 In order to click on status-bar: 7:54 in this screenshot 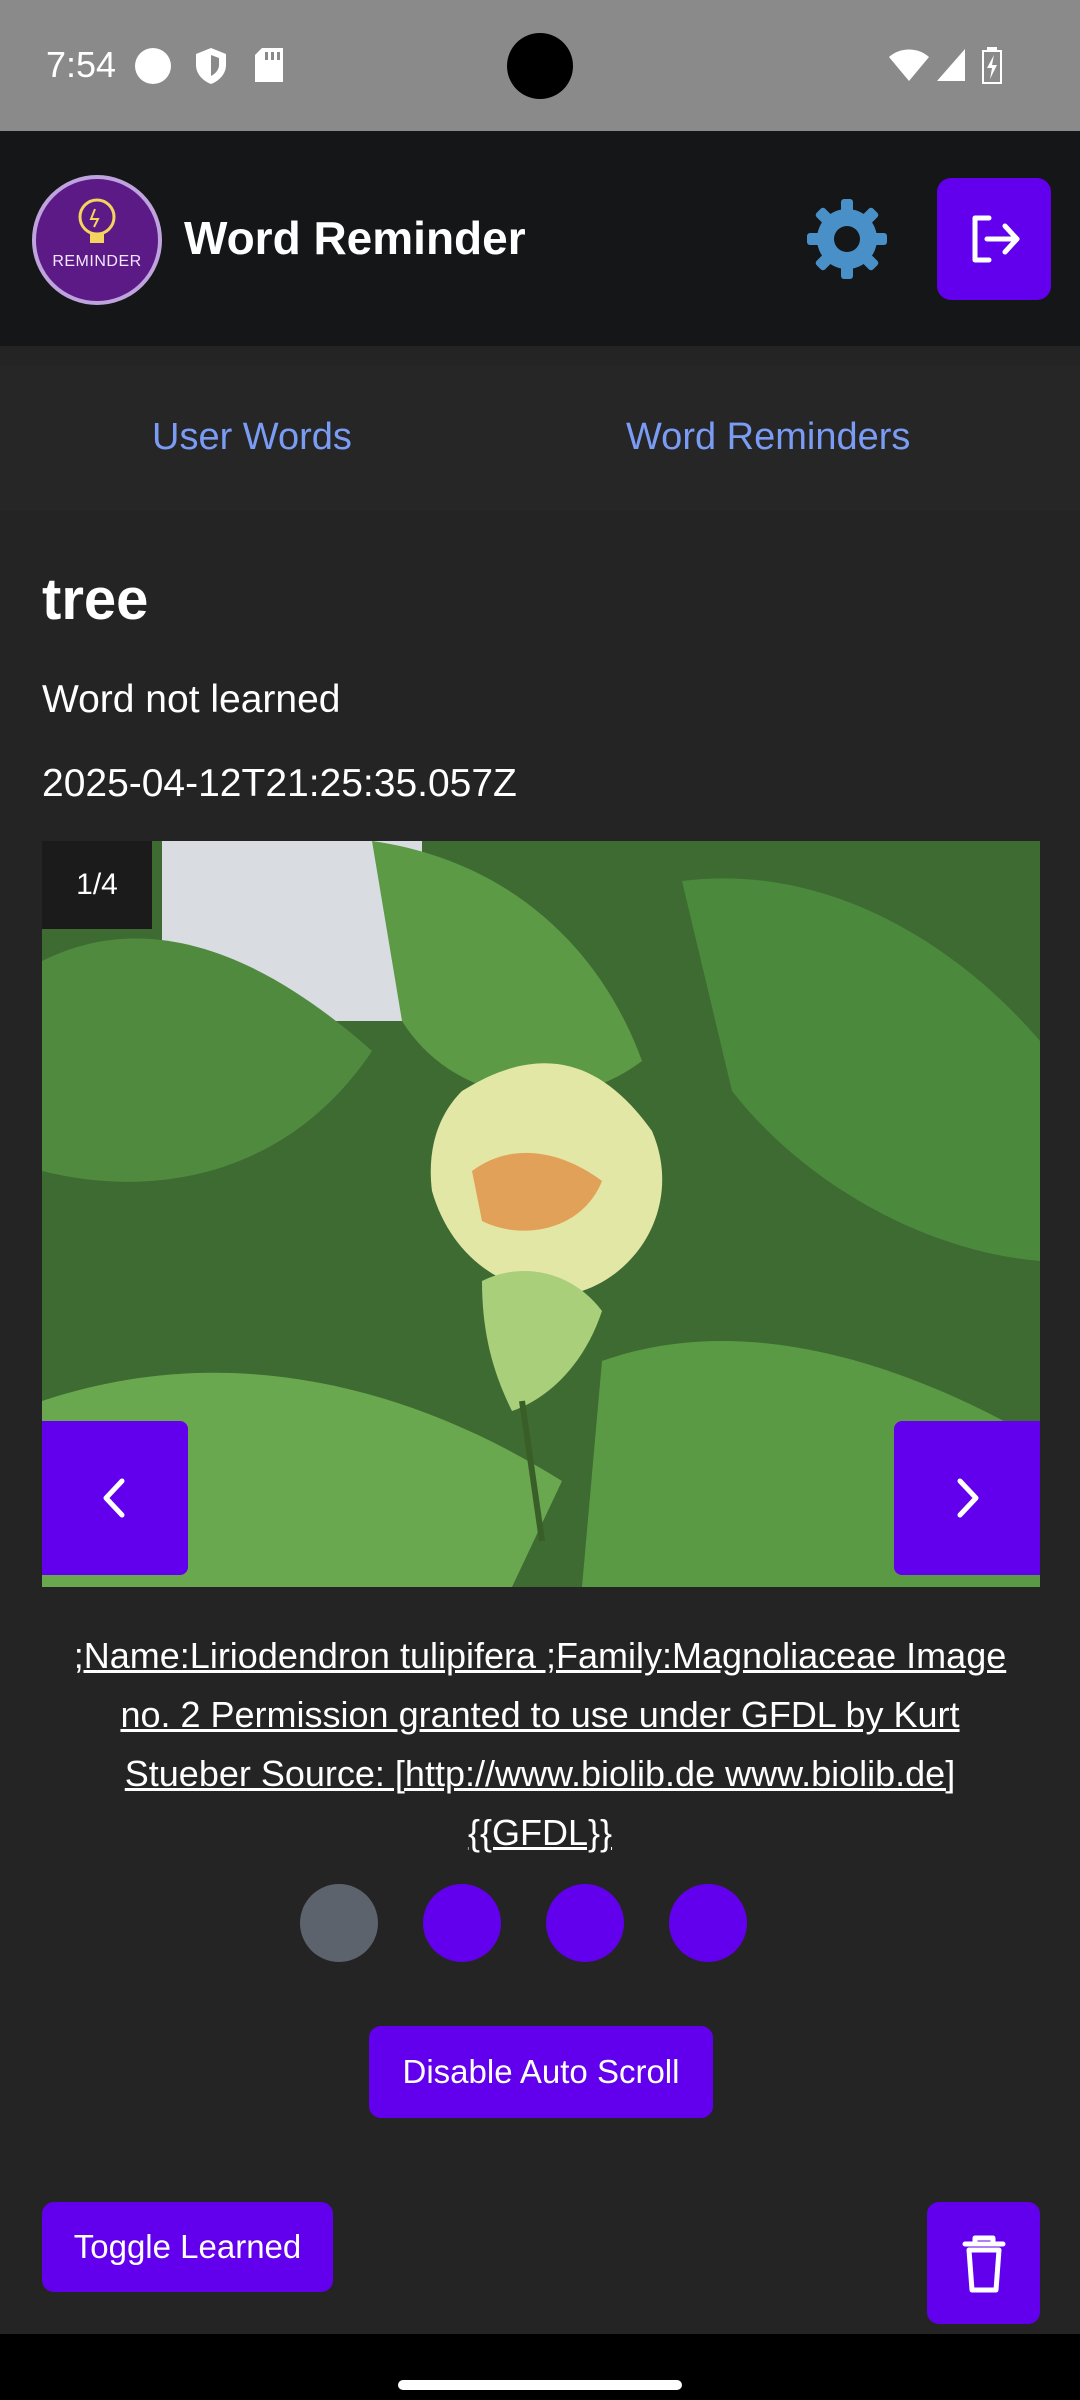, I will do `click(540, 65)`.